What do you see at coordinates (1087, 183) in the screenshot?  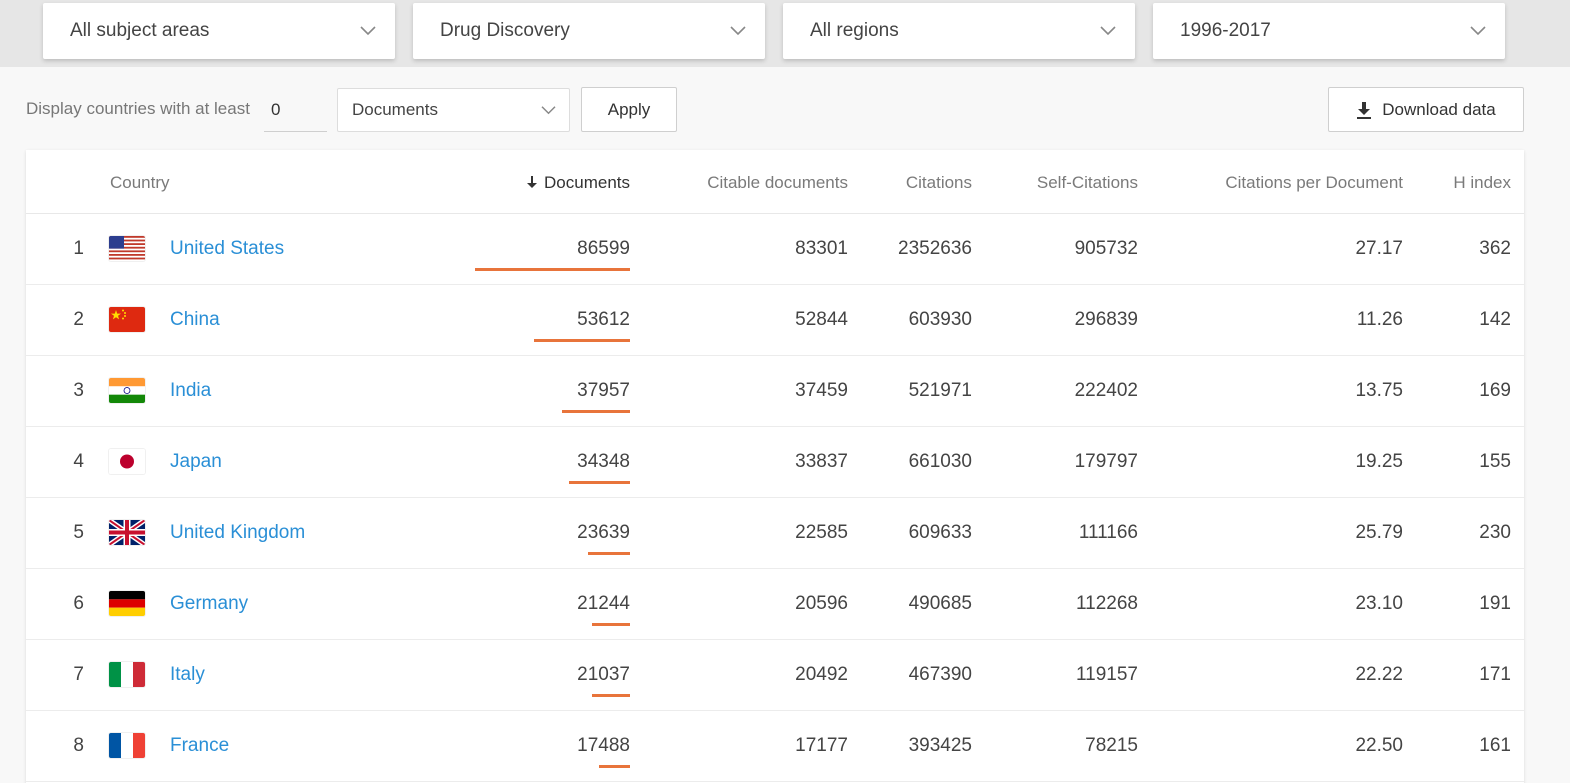 I see `col-header-self-citations: Self-Citations` at bounding box center [1087, 183].